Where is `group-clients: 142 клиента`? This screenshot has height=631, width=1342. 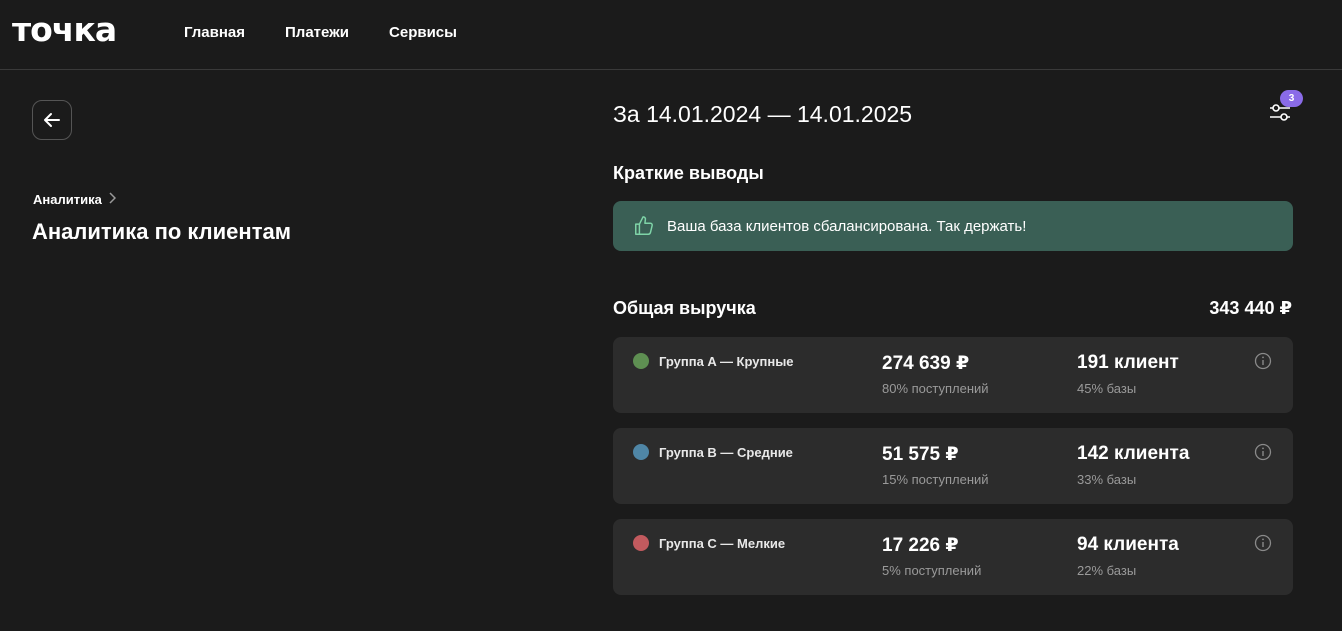 group-clients: 142 клиента is located at coordinates (1133, 453).